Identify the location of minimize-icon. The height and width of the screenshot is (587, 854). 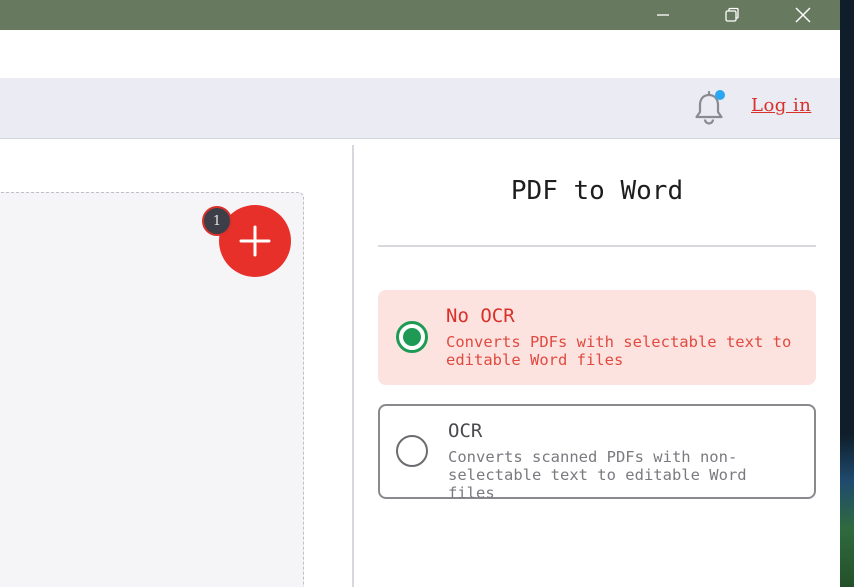
(663, 15).